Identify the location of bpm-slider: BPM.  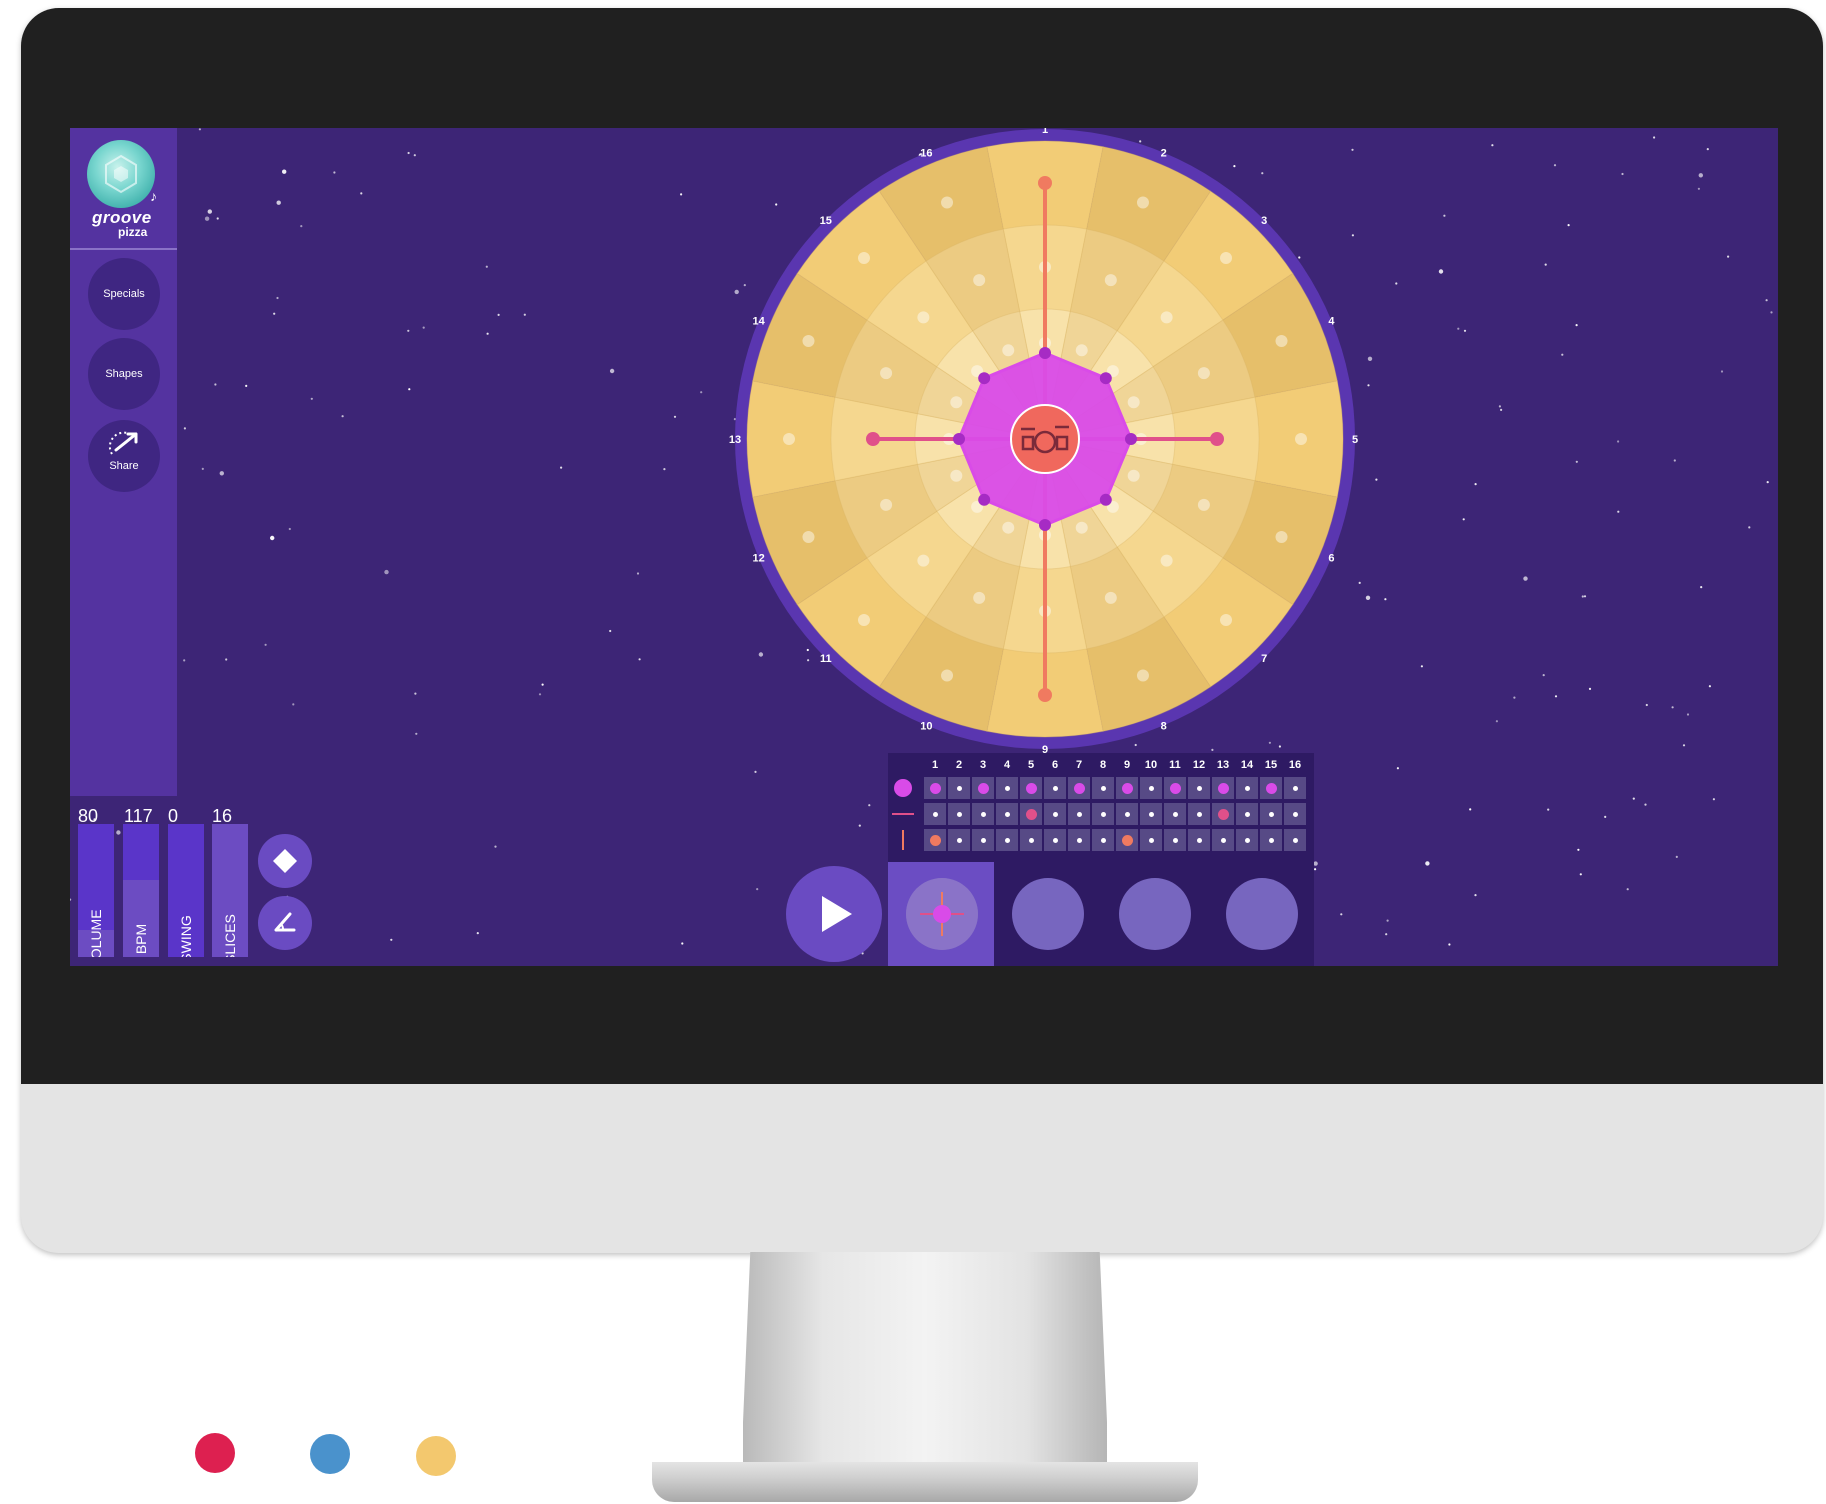
(141, 890).